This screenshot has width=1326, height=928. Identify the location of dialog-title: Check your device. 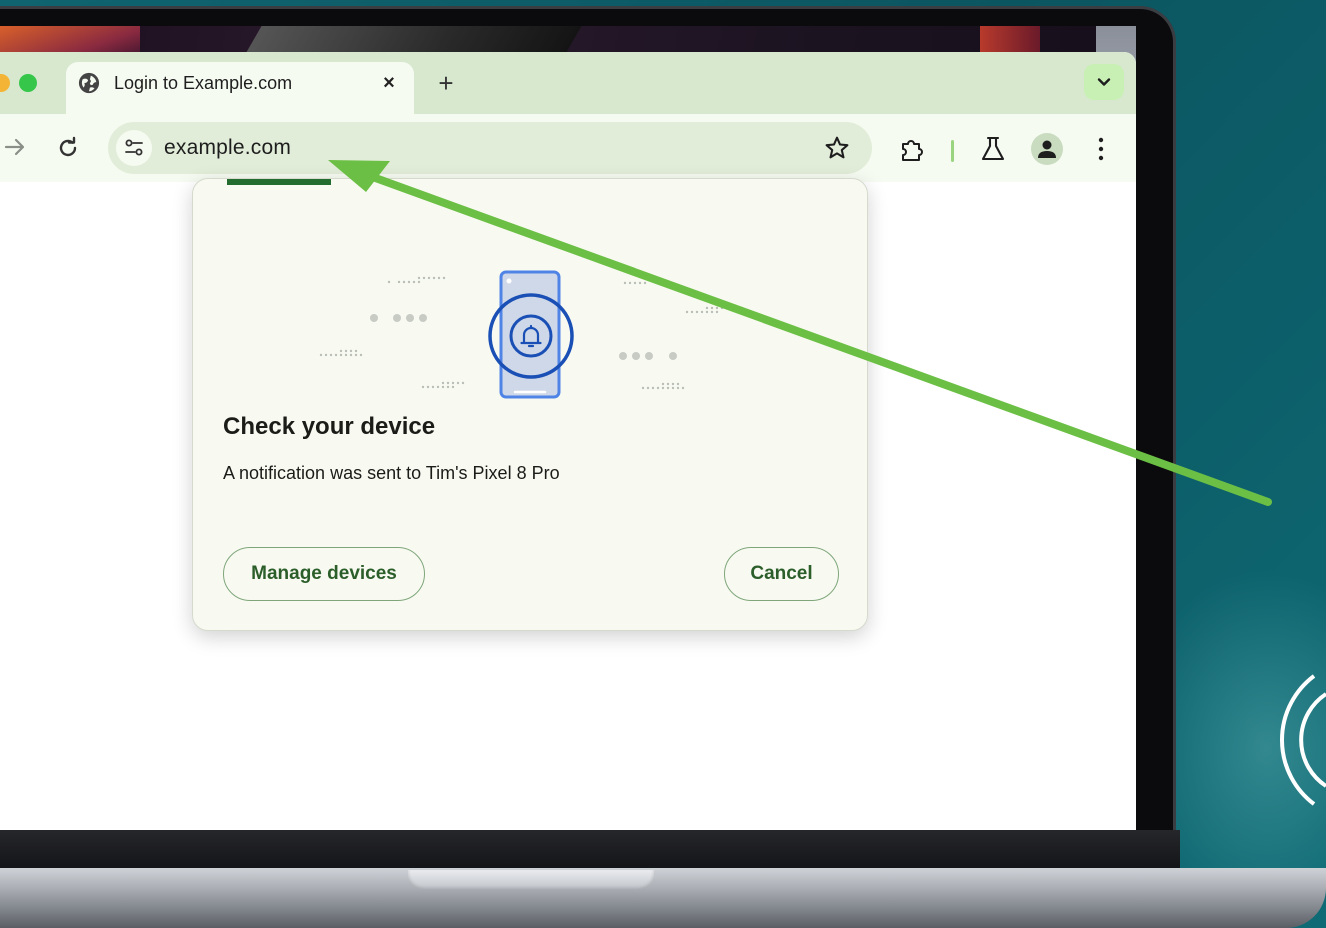
(329, 426).